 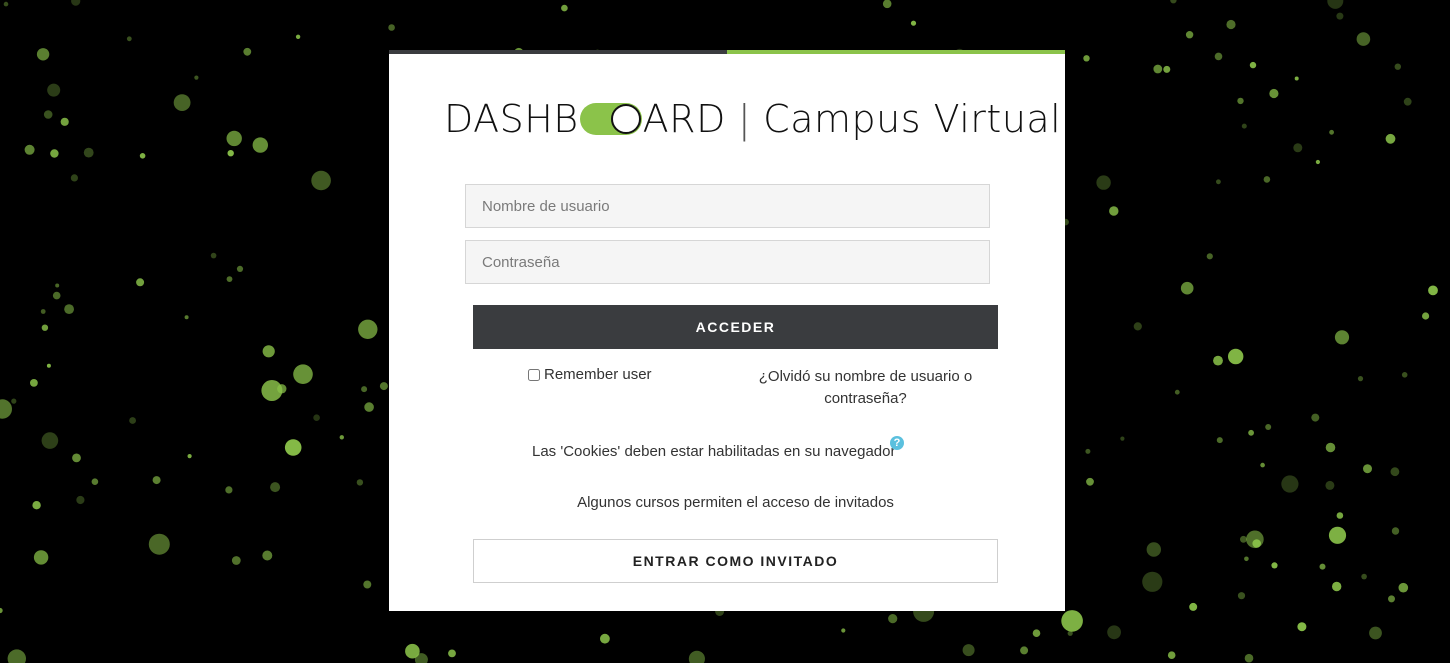 What do you see at coordinates (590, 374) in the screenshot?
I see `remember-user: Remember user` at bounding box center [590, 374].